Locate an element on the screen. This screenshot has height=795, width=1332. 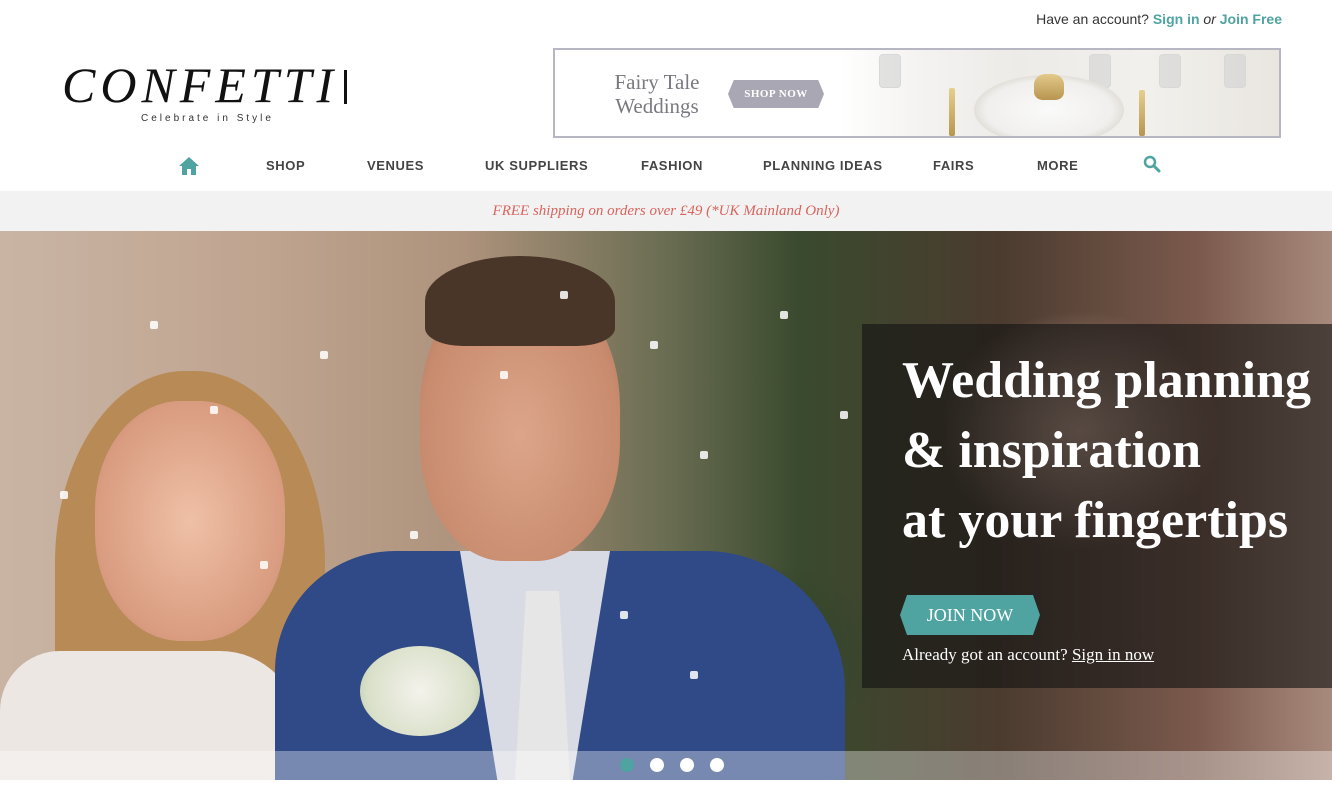
nav-item-uk-suppliers: UK SUPPLIERS is located at coordinates (536, 165).